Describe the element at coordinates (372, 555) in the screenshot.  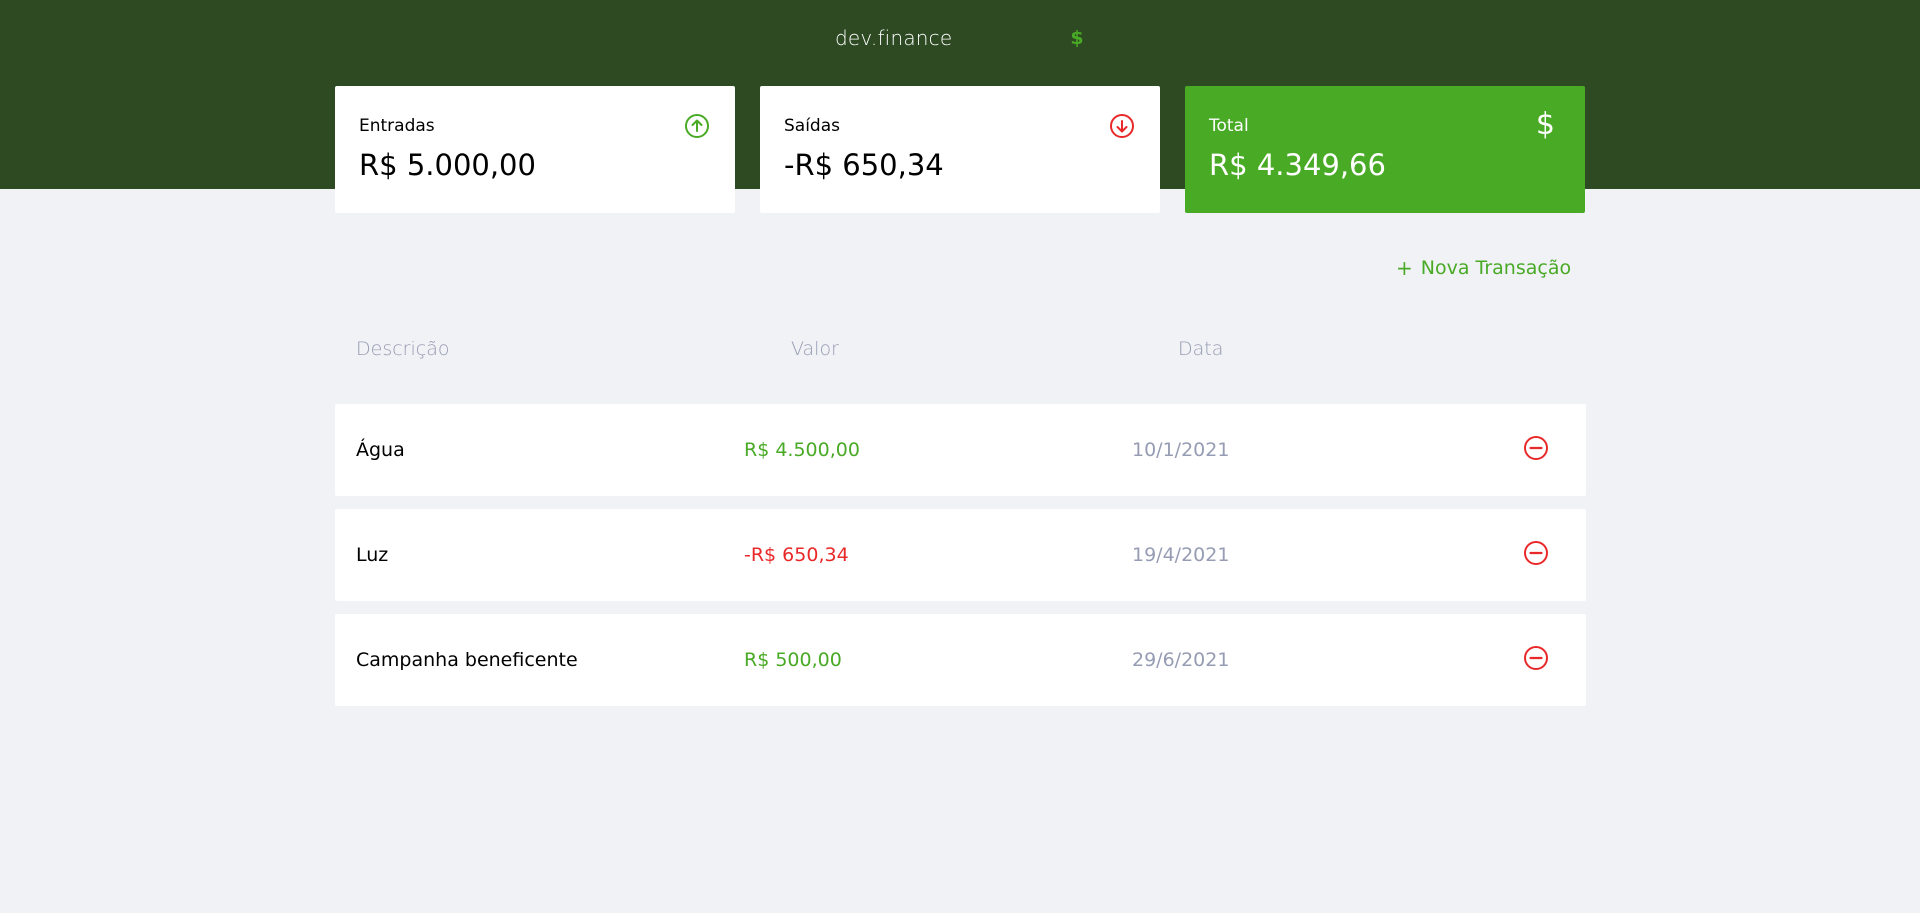
I see `transaction-description: Luz` at that location.